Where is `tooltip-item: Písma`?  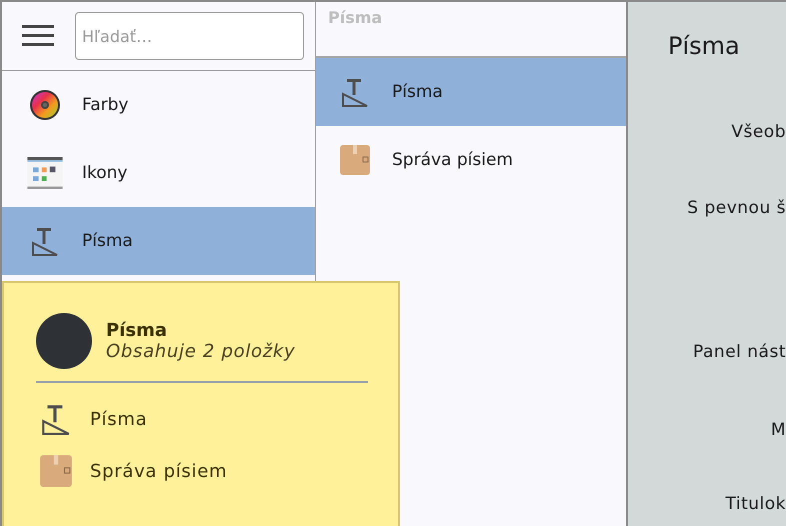
tooltip-item: Písma is located at coordinates (119, 419).